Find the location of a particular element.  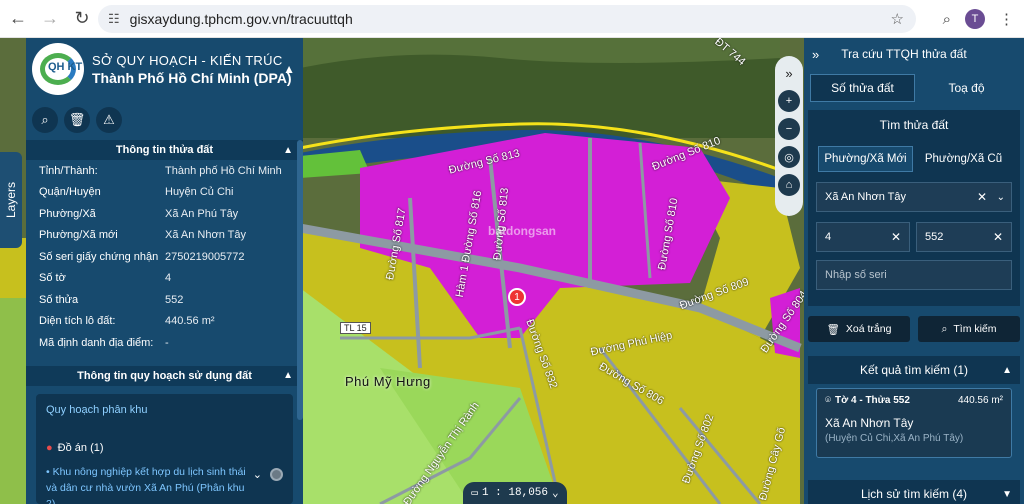

parcel-number-input: 552 ✕ is located at coordinates (964, 237).